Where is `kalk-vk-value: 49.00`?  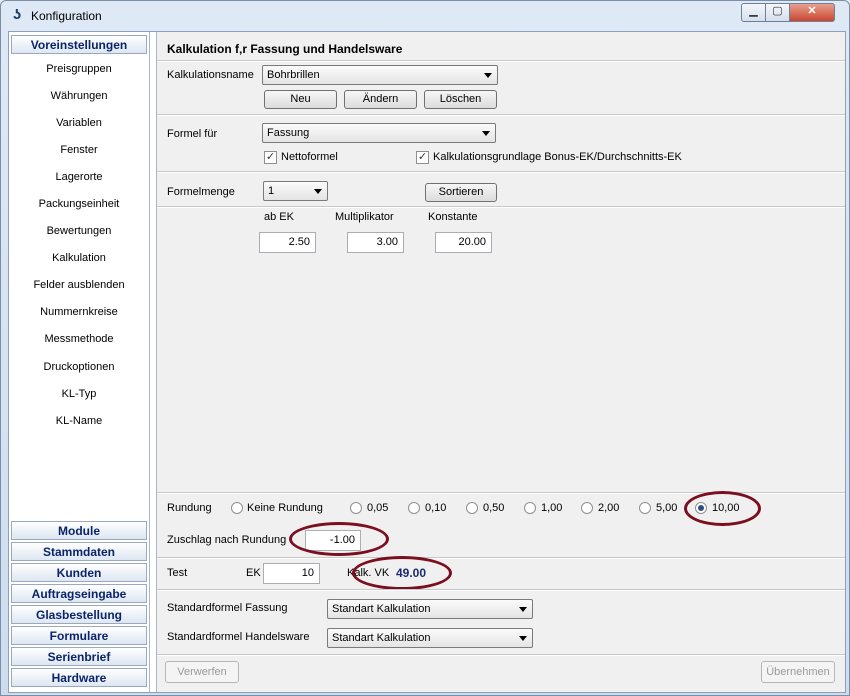
kalk-vk-value: 49.00 is located at coordinates (411, 573).